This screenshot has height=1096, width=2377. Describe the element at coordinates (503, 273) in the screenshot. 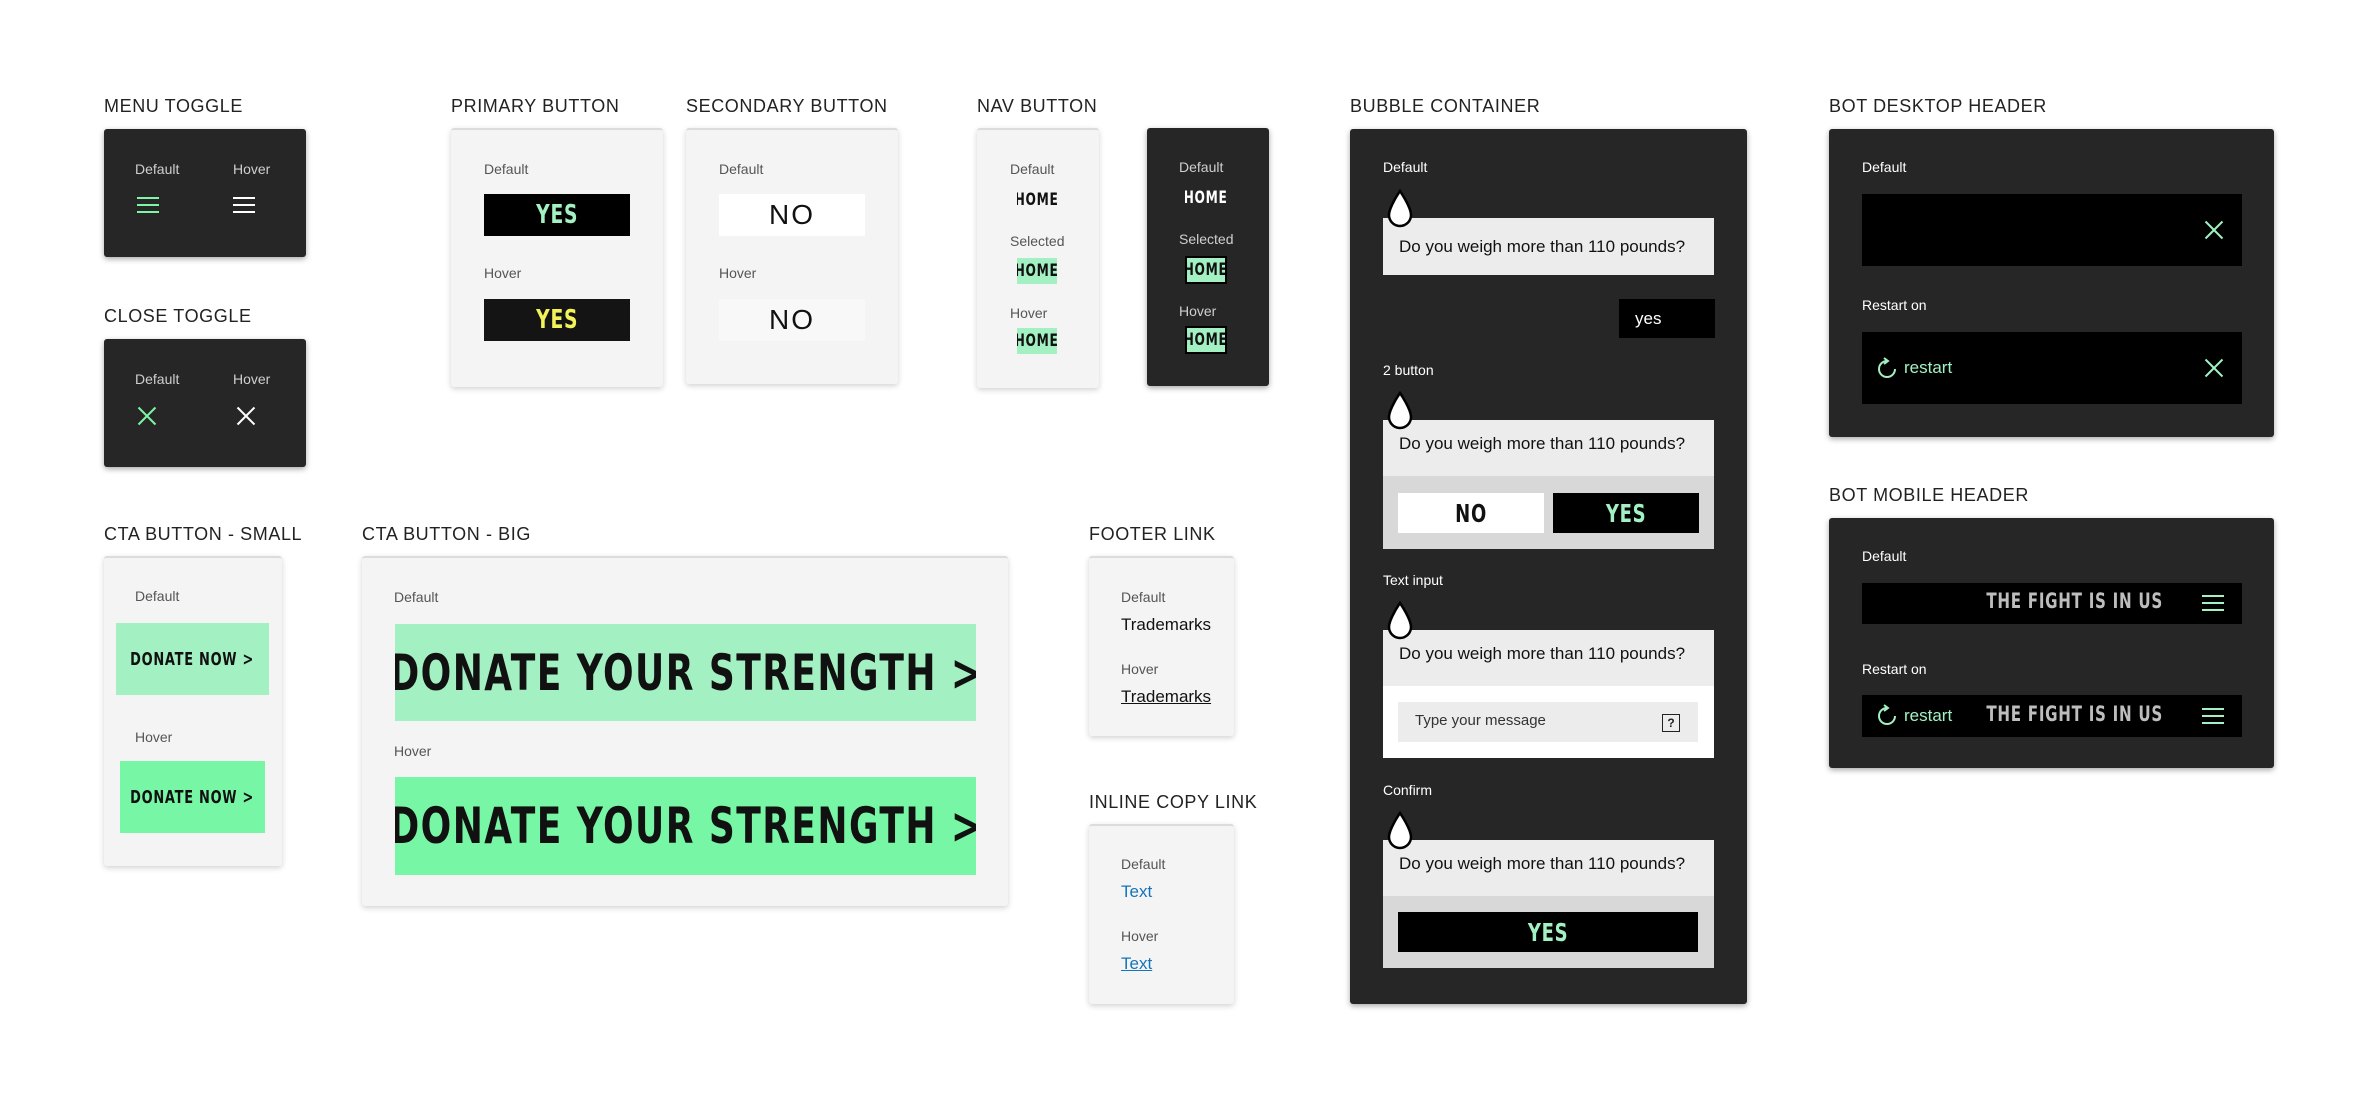

I see `primary-hover-label: Hover` at that location.